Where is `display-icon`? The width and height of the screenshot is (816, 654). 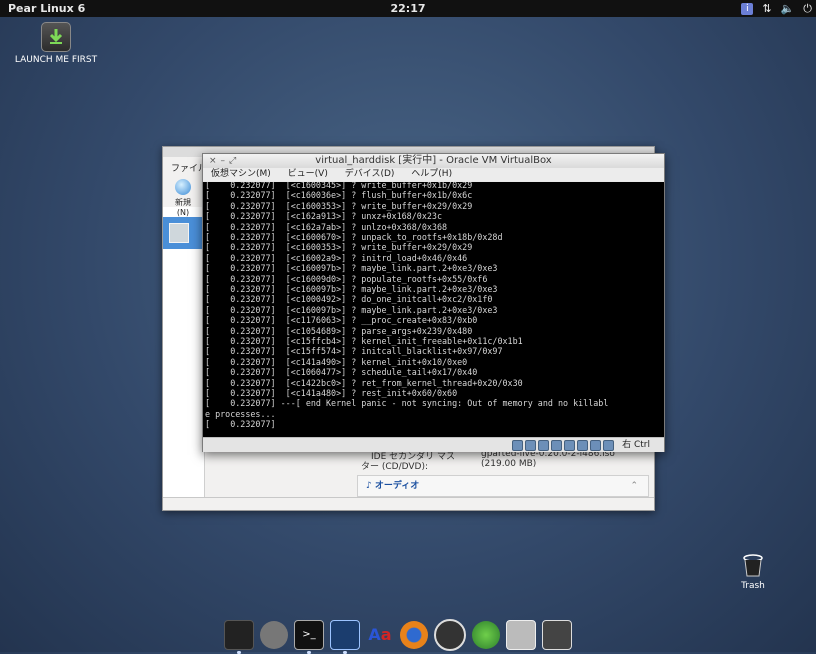
display-icon is located at coordinates (569, 445).